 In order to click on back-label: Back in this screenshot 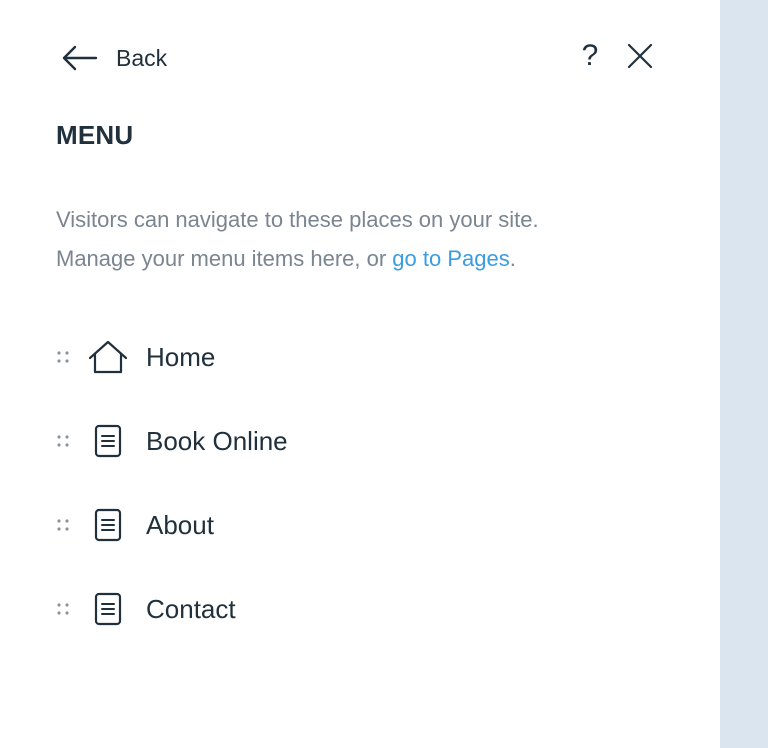, I will do `click(142, 57)`.